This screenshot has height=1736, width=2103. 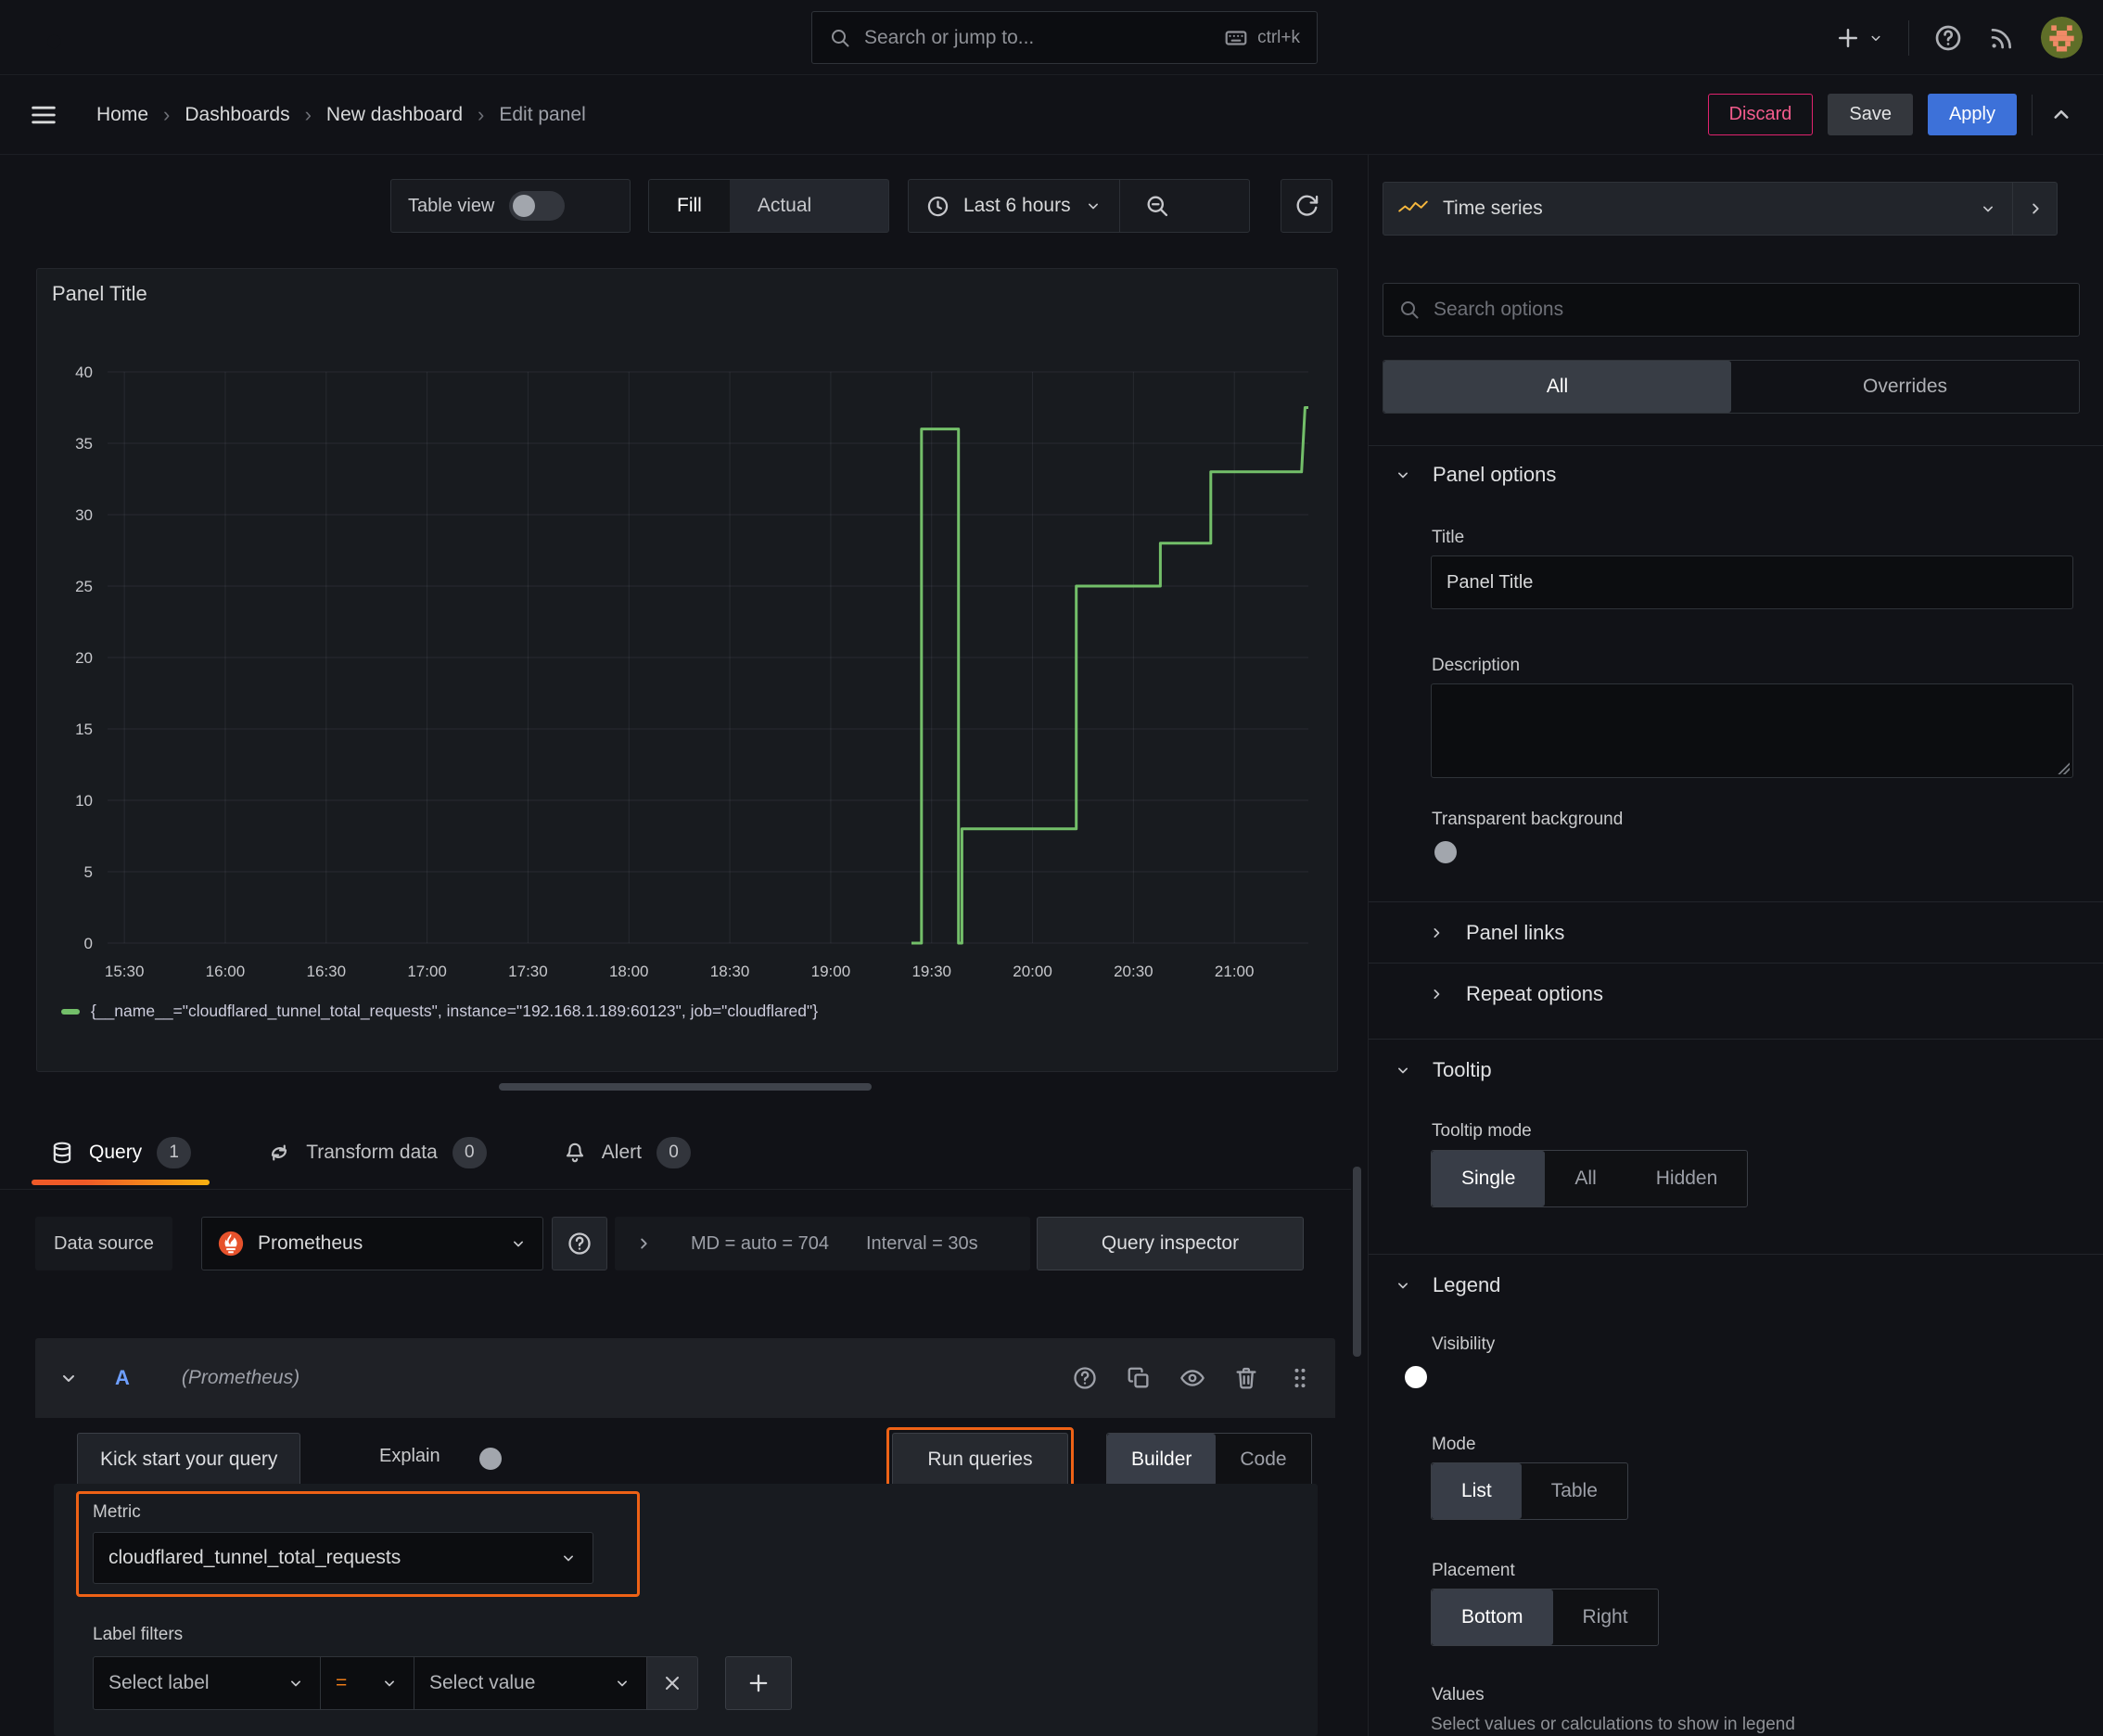 I want to click on filter-tab-overrides: Overrides, so click(x=1905, y=387).